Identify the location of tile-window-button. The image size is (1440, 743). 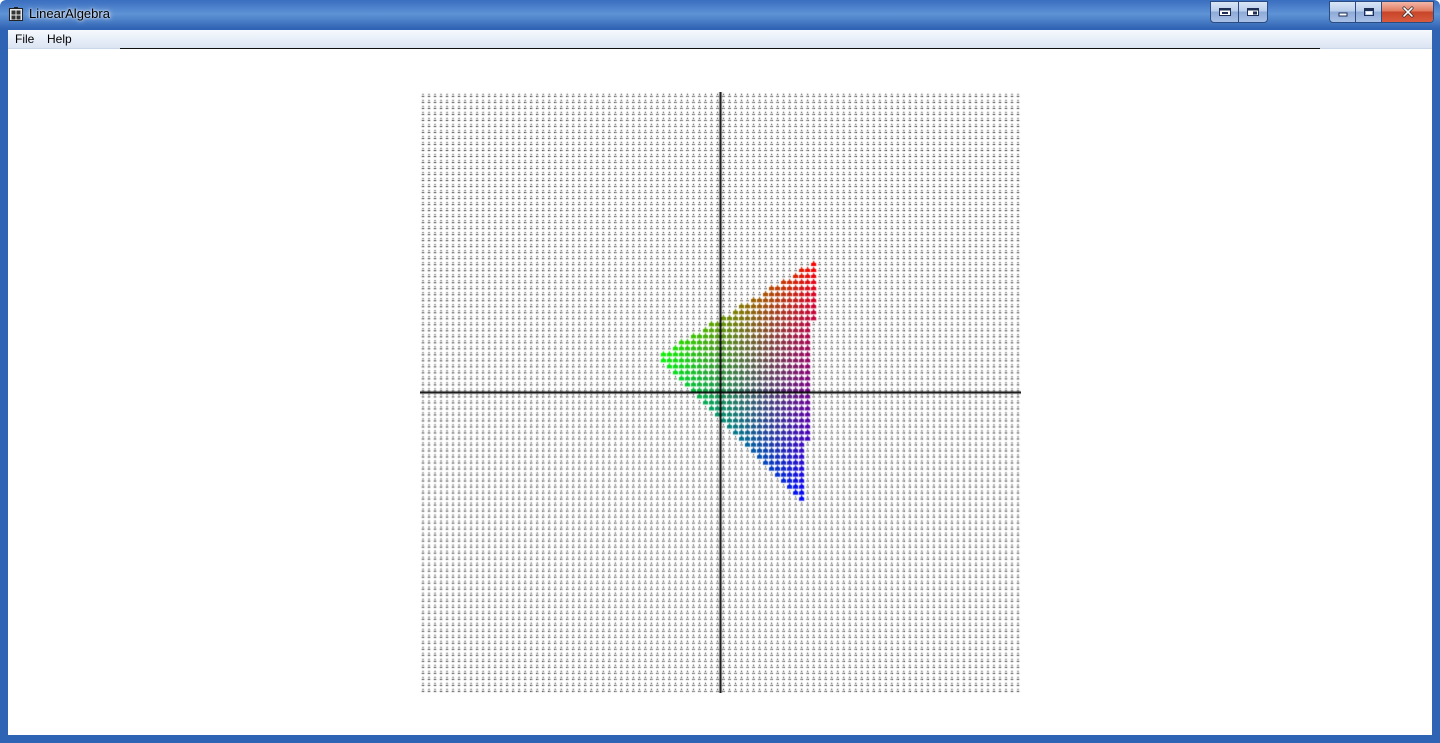
(1253, 12).